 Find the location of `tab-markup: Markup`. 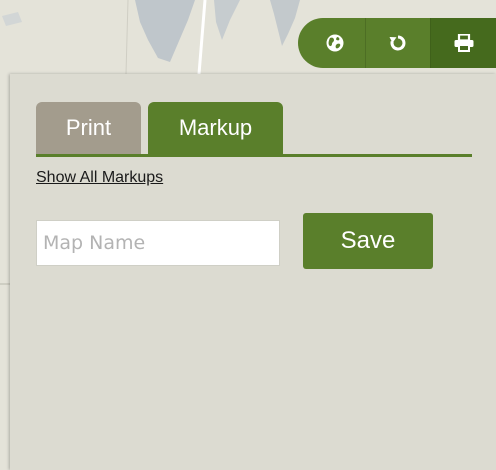

tab-markup: Markup is located at coordinates (215, 128).